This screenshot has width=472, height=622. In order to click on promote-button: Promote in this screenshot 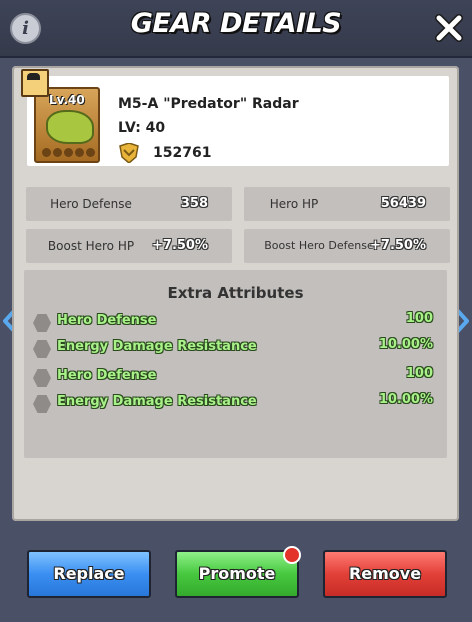, I will do `click(238, 572)`.